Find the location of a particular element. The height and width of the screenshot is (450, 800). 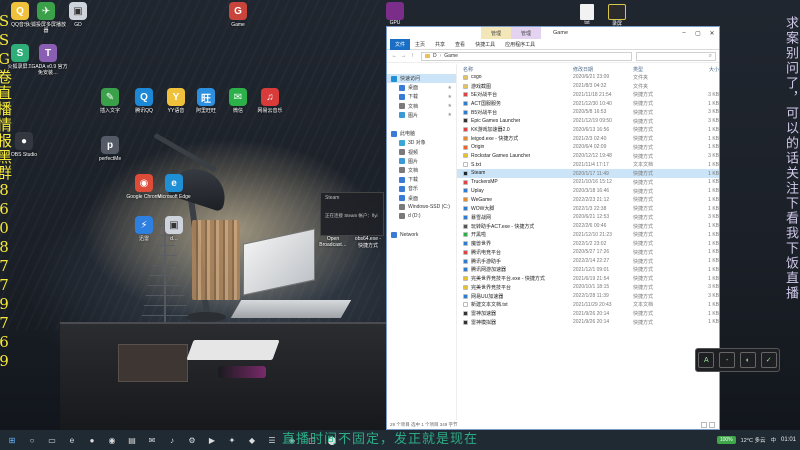

taskbar-app-icon: ● is located at coordinates (92, 440).